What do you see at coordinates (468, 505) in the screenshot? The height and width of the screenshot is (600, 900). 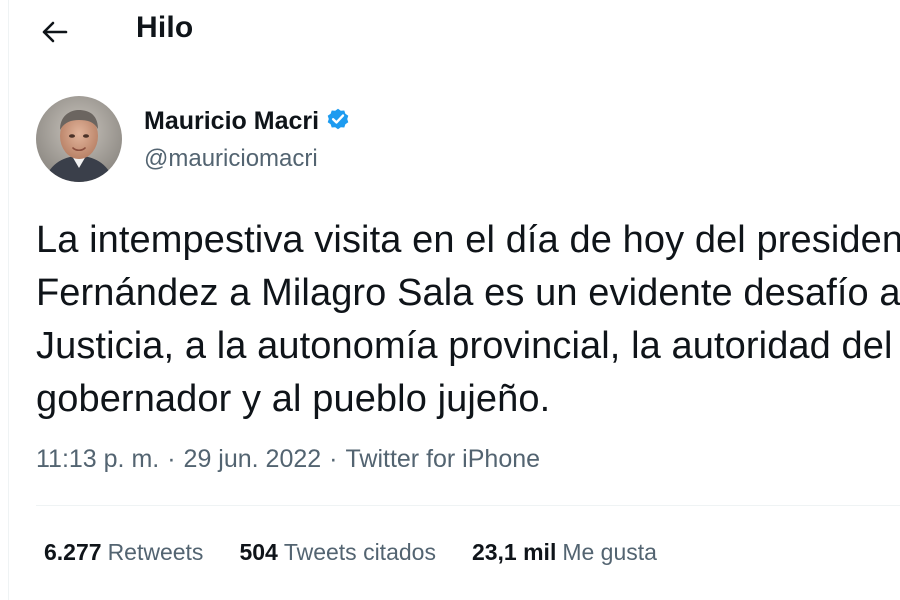 I see `divider` at bounding box center [468, 505].